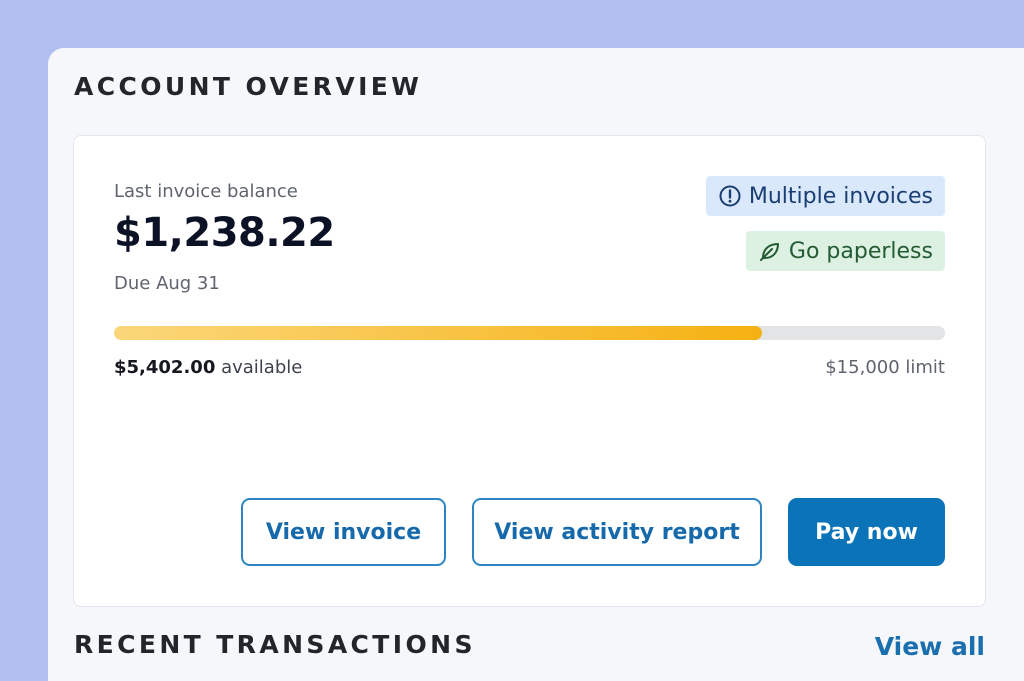  I want to click on pay-now-button: Pay now, so click(866, 532).